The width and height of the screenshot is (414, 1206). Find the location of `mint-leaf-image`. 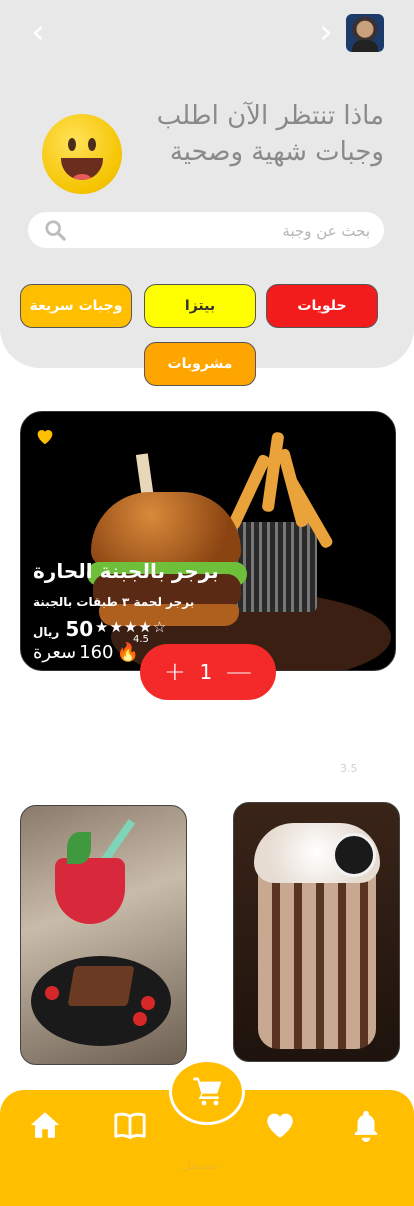

mint-leaf-image is located at coordinates (79, 848).